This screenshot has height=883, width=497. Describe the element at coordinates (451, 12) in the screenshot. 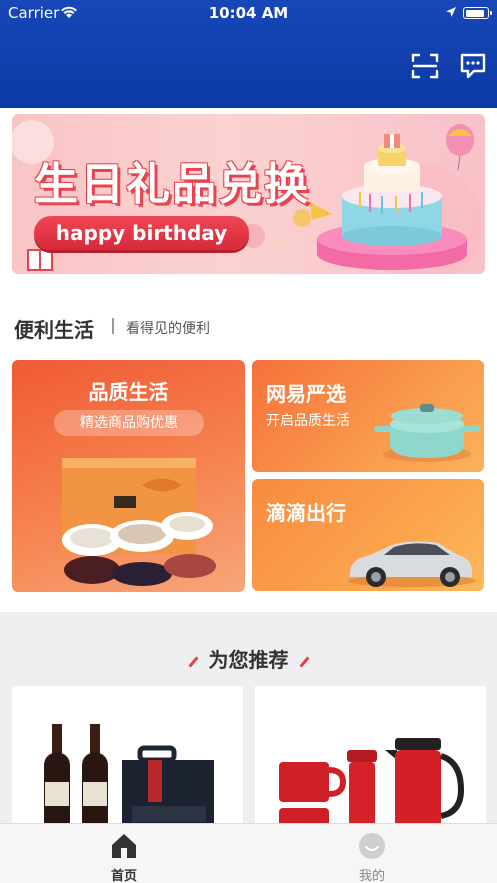

I see `location-arrow-icon` at that location.